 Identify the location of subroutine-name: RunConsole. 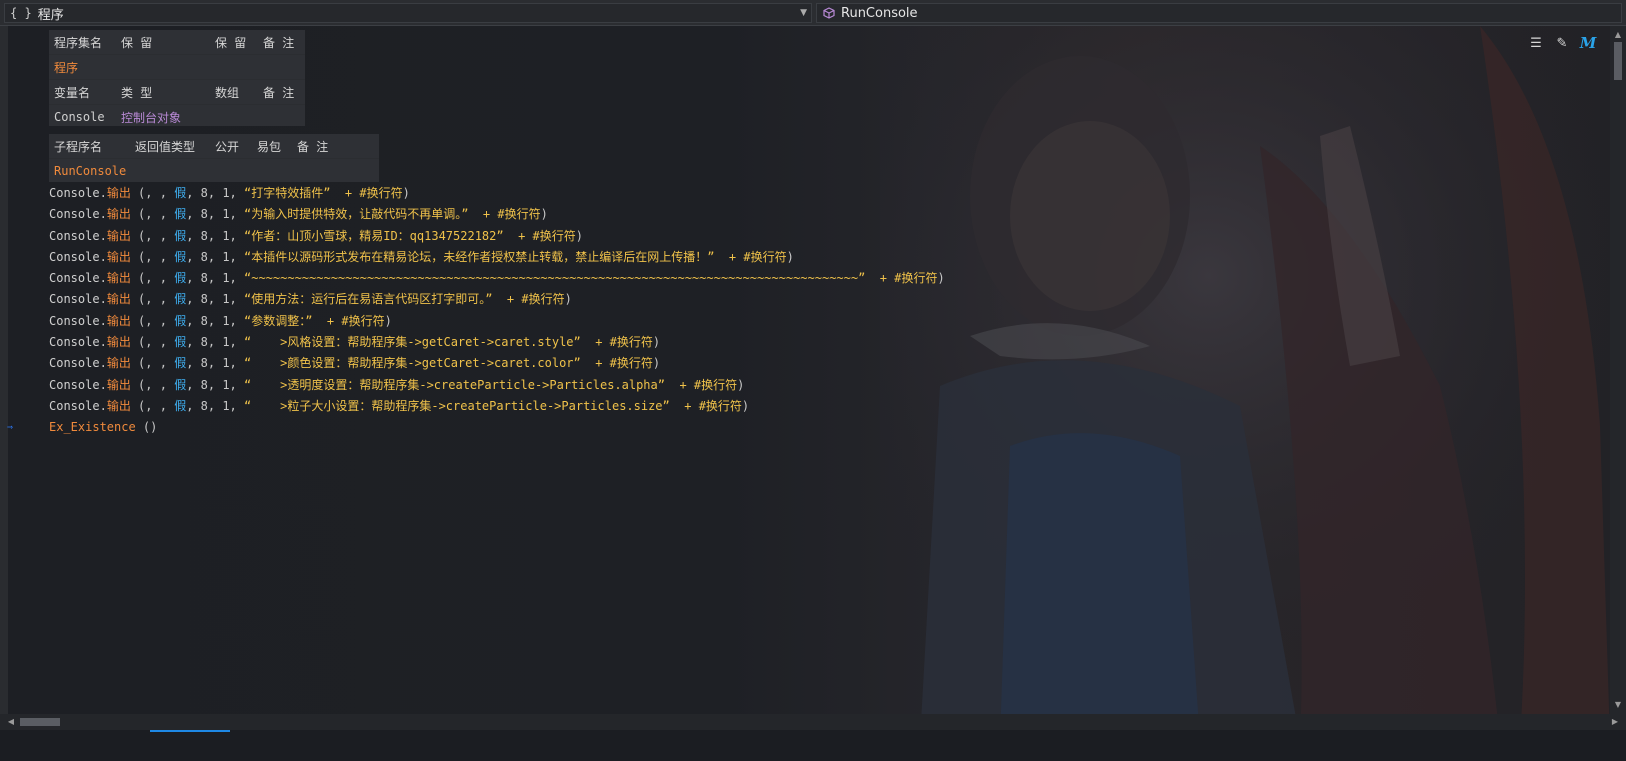
(90, 171).